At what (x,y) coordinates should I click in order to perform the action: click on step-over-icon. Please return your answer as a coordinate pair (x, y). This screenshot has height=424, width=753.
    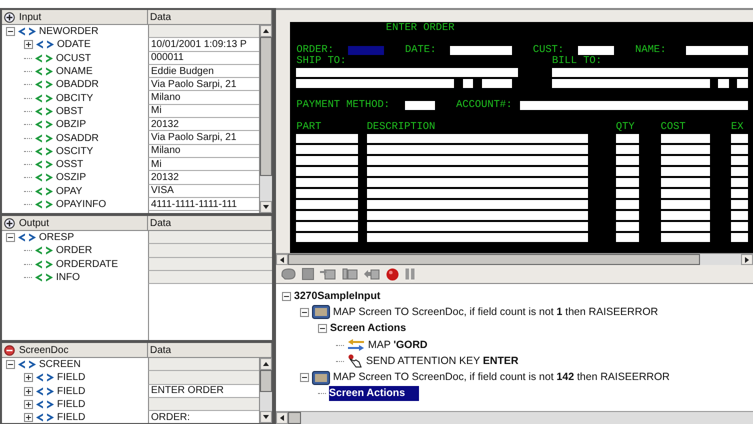
    Looking at the image, I should click on (350, 274).